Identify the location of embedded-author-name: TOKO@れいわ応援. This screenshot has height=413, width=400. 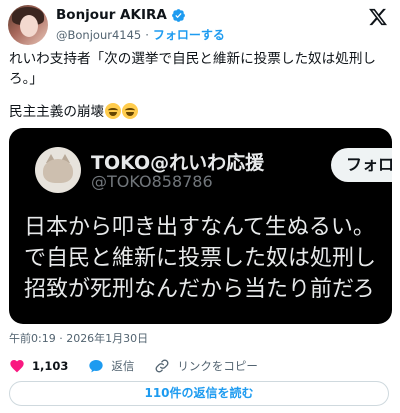
(178, 163).